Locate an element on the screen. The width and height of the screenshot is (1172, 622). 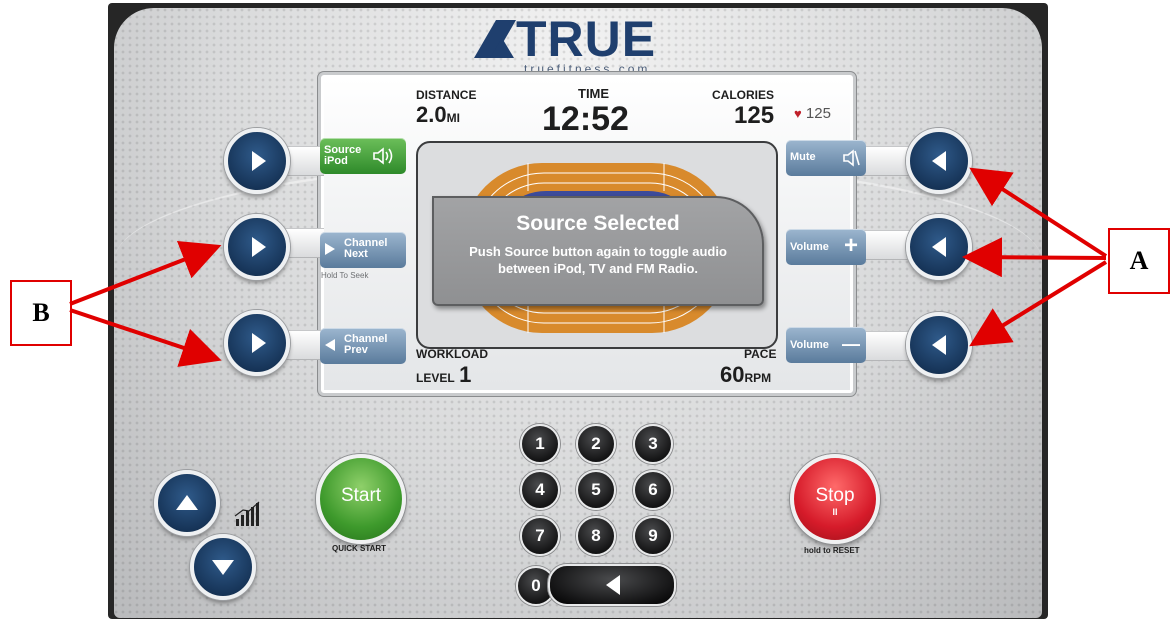
channel-prev-line2: Prev is located at coordinates (356, 350).